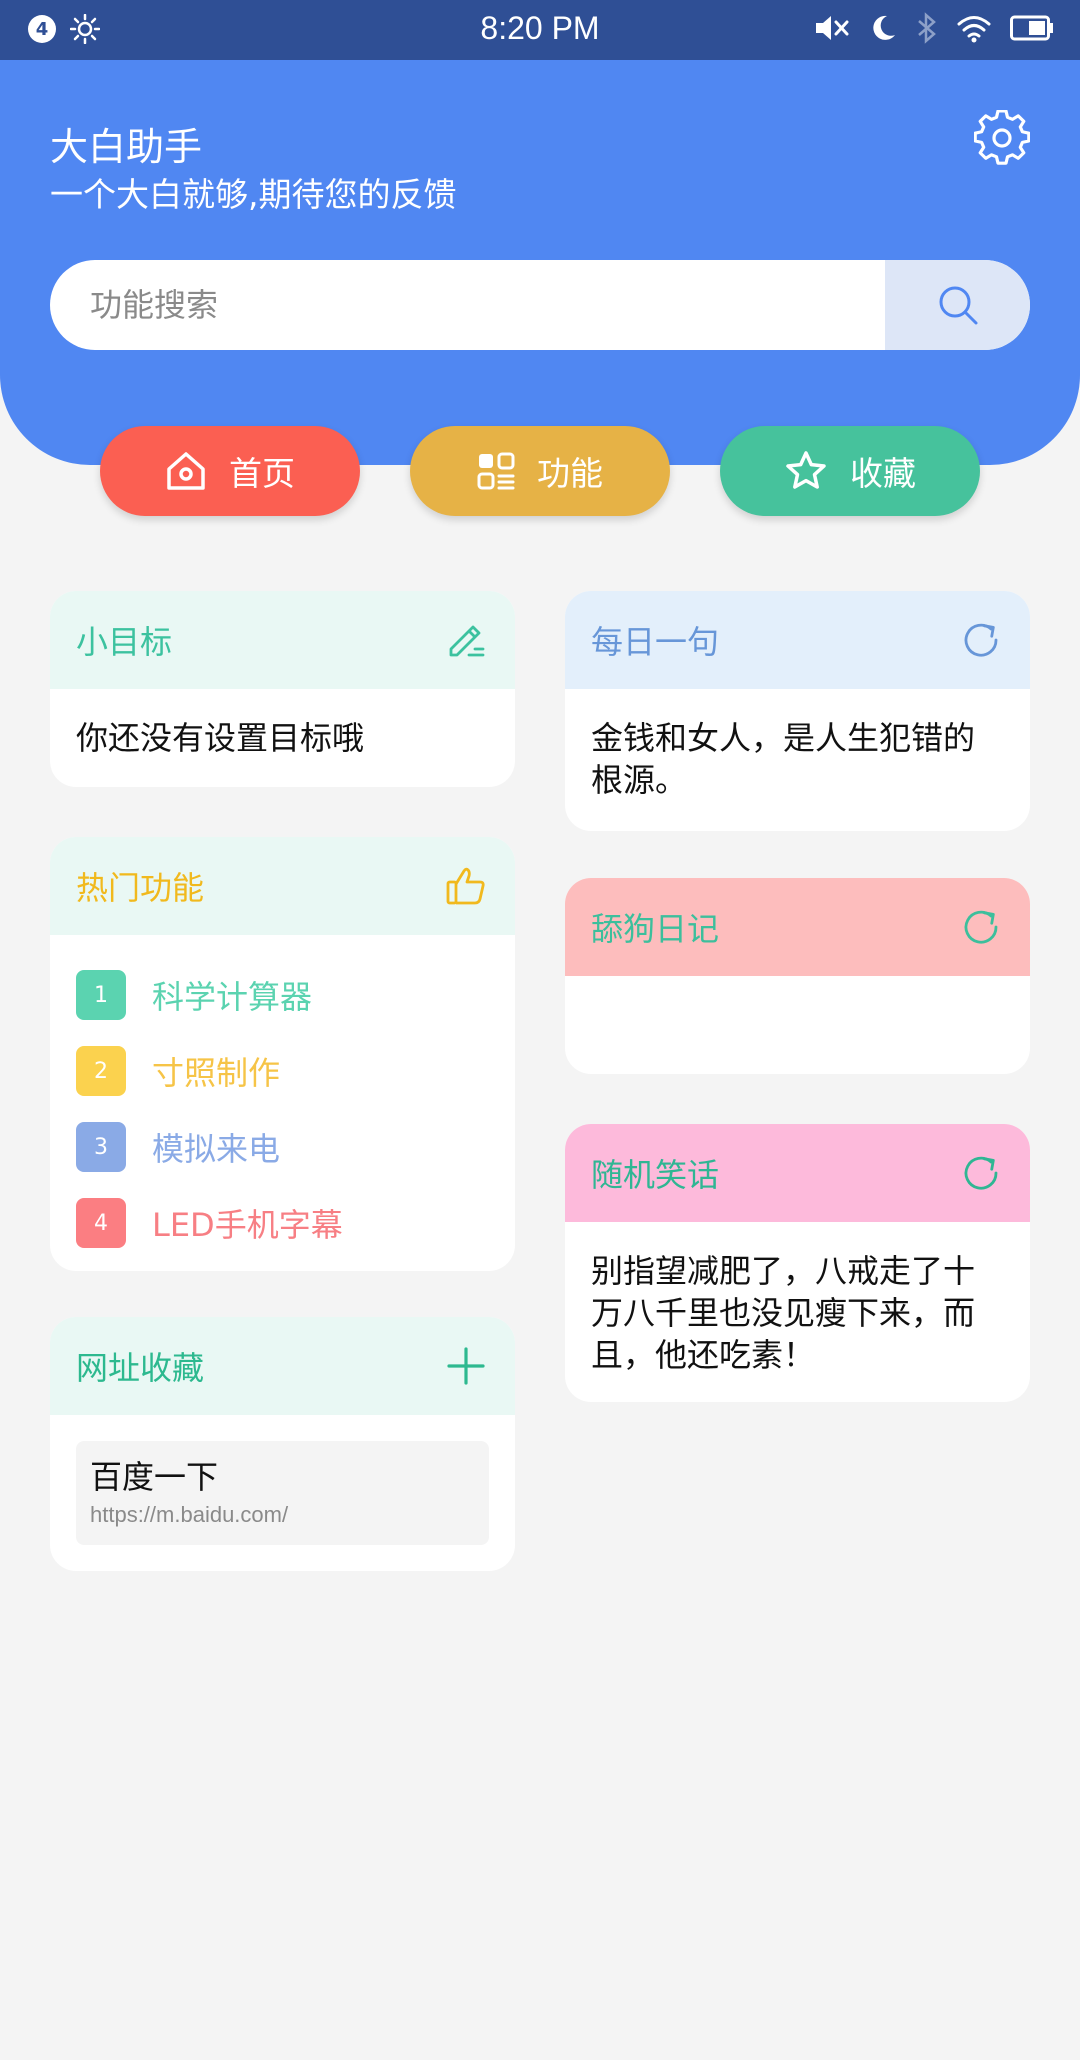 The height and width of the screenshot is (2060, 1080). I want to click on moon-icon, so click(884, 27).